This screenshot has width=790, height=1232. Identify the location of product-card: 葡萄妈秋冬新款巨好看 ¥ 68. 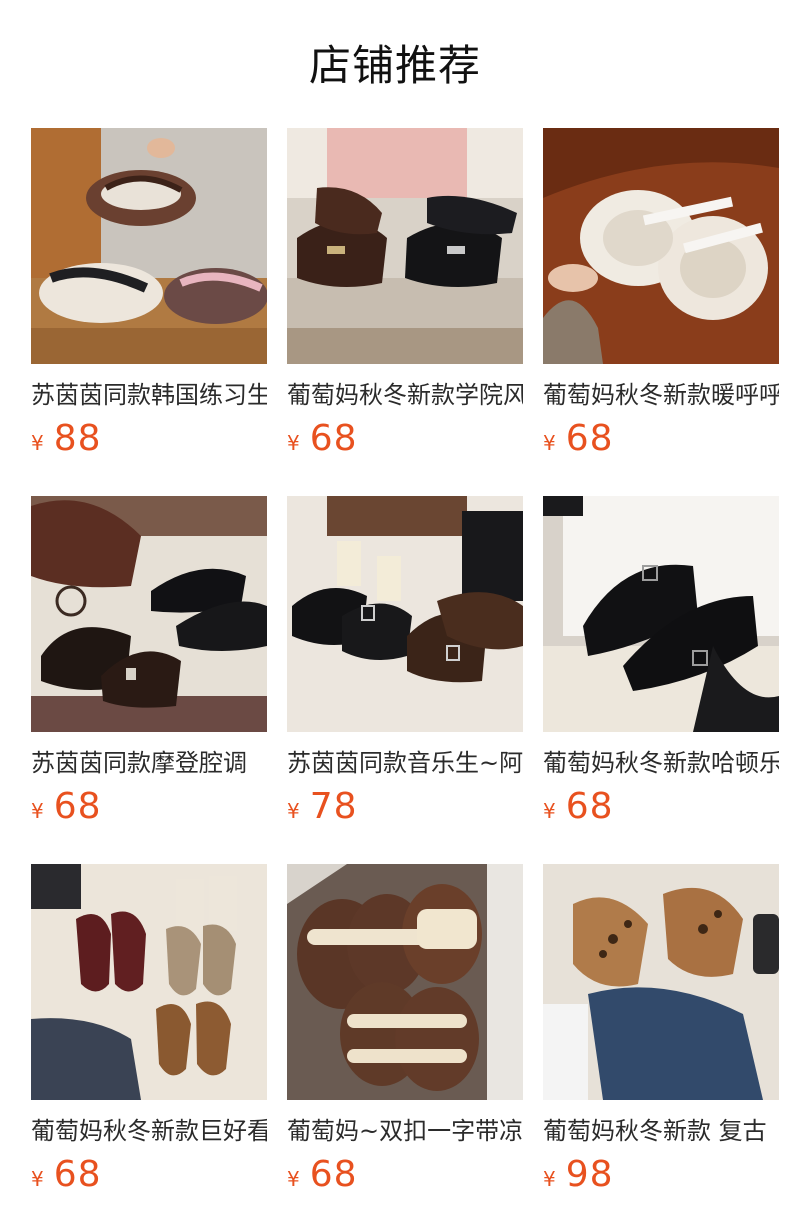
(149, 1048).